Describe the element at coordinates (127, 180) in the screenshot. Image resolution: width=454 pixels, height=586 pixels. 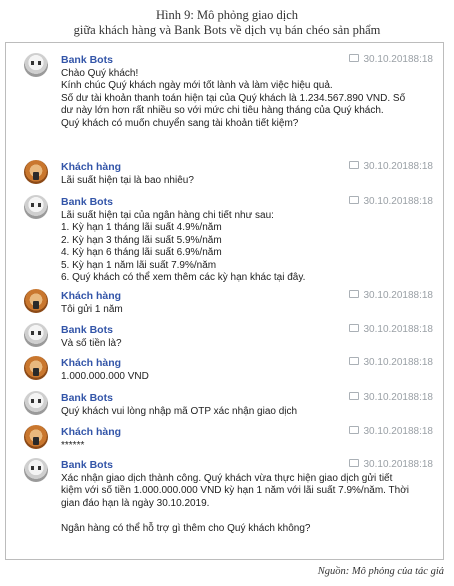
I see `message-text: Lãi suất hiện tại là bao nhiêu?` at that location.